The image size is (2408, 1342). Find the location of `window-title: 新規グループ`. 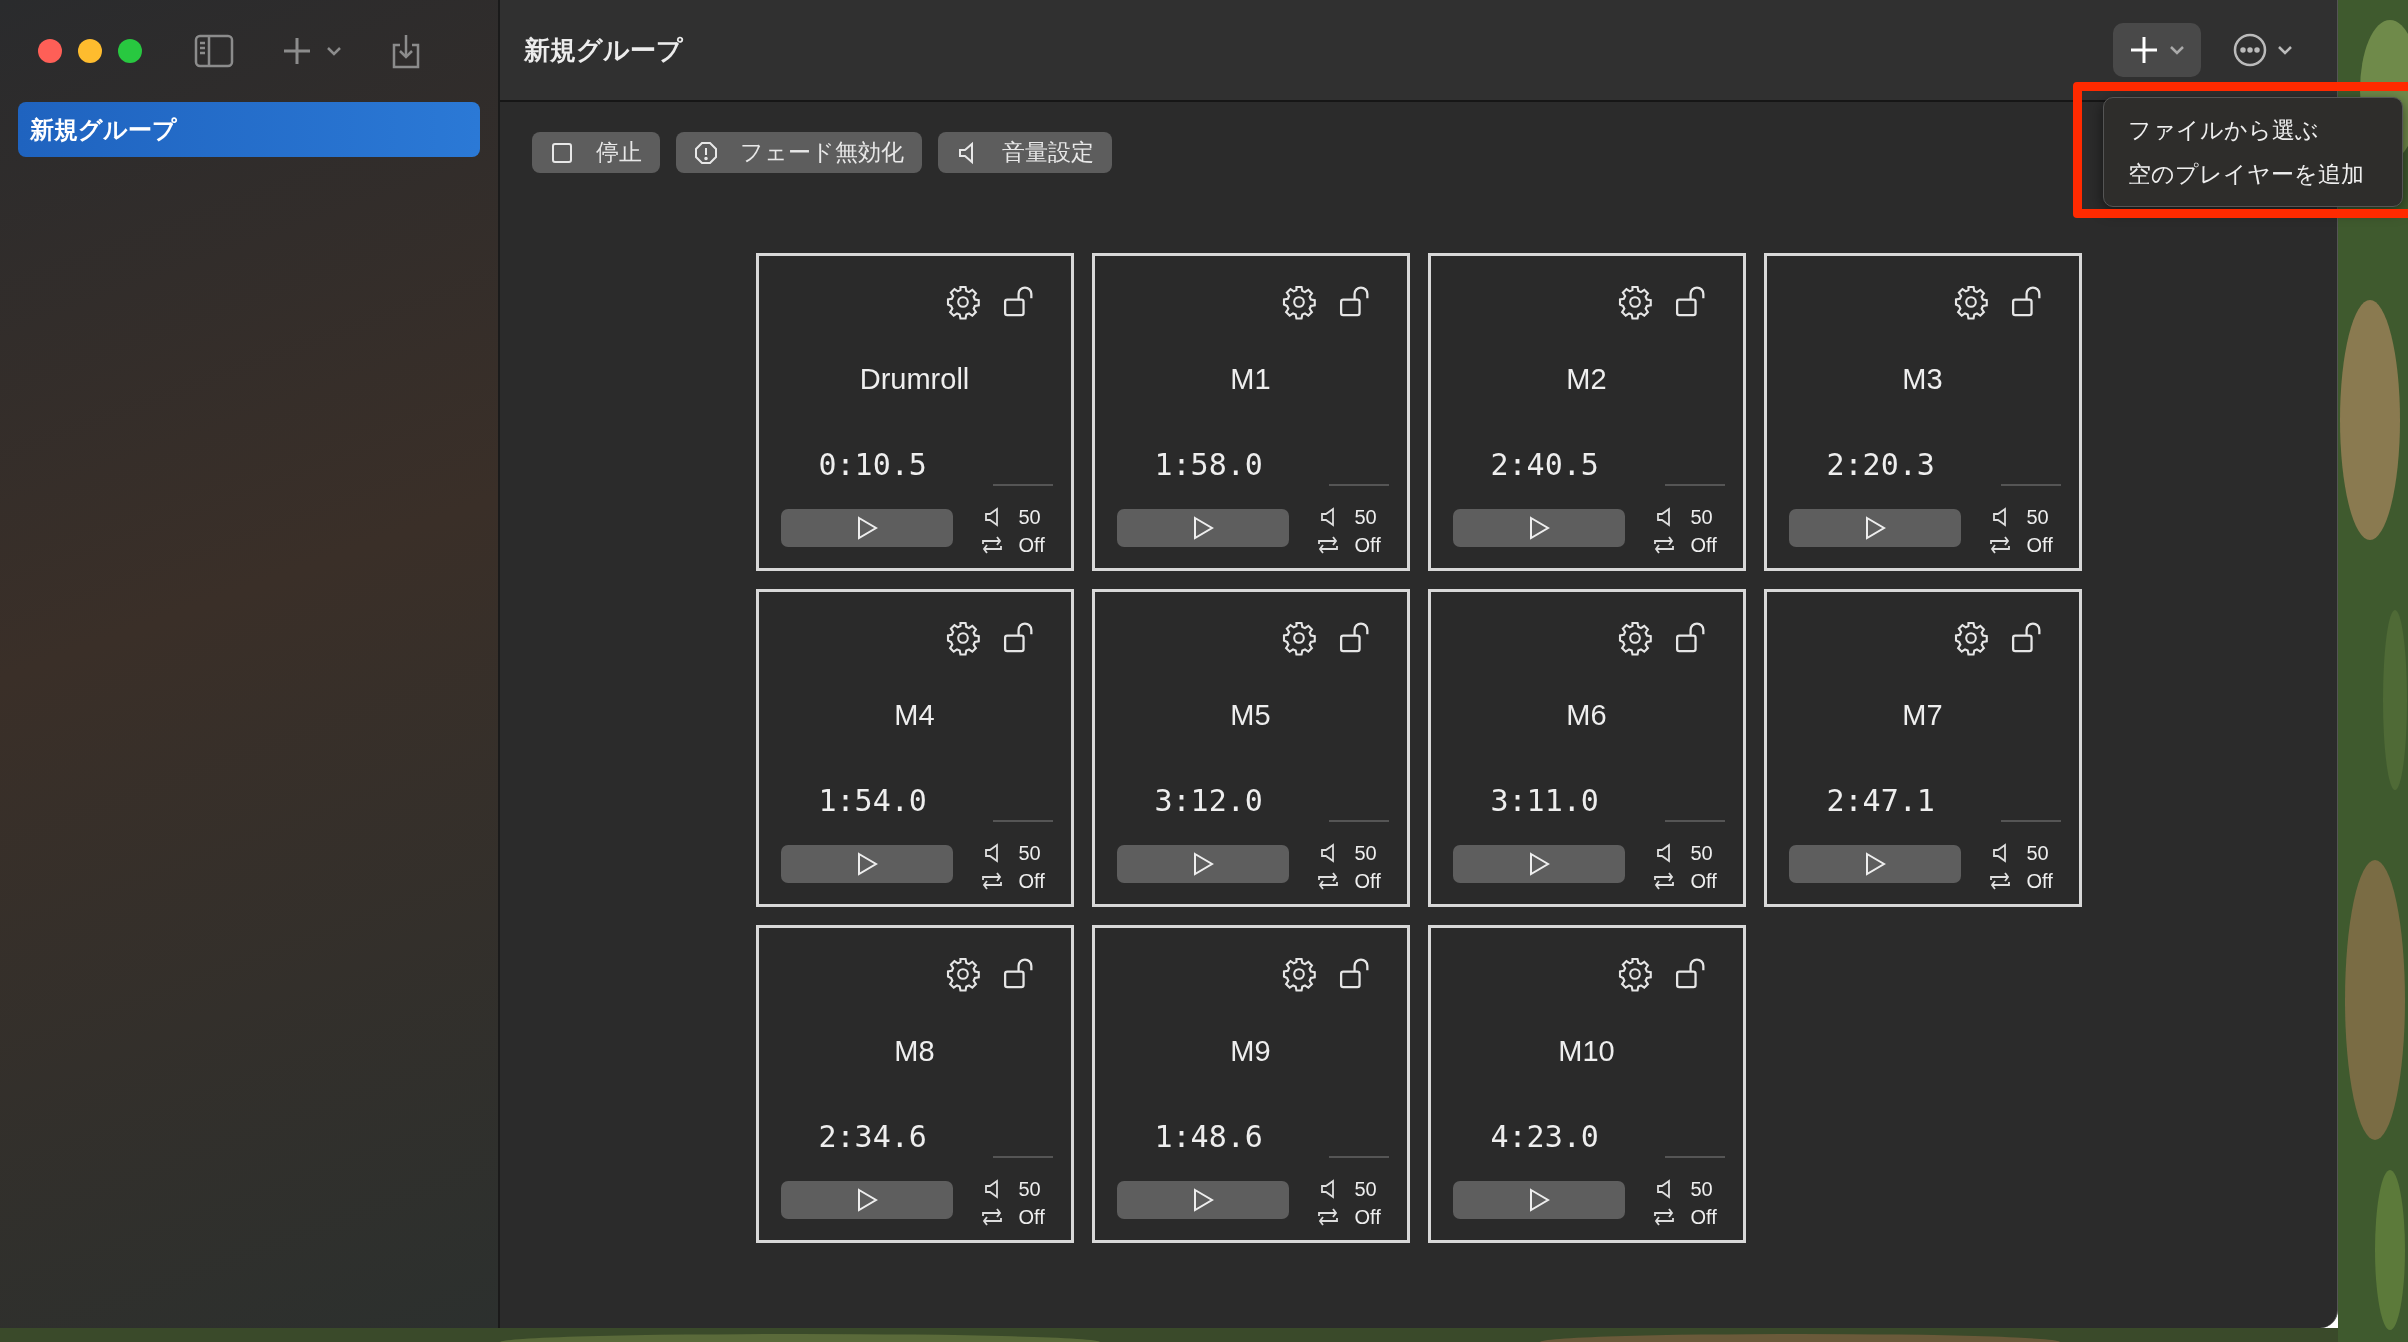

window-title: 新規グループ is located at coordinates (603, 50).